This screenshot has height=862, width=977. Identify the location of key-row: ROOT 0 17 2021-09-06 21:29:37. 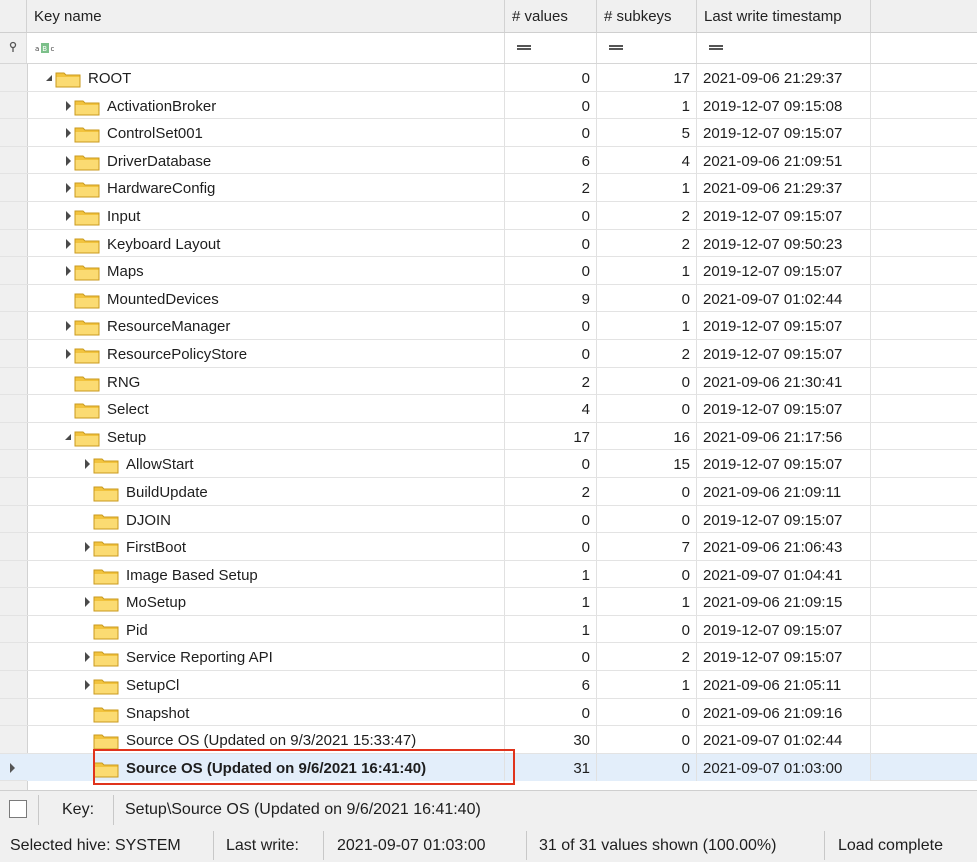
(488, 78).